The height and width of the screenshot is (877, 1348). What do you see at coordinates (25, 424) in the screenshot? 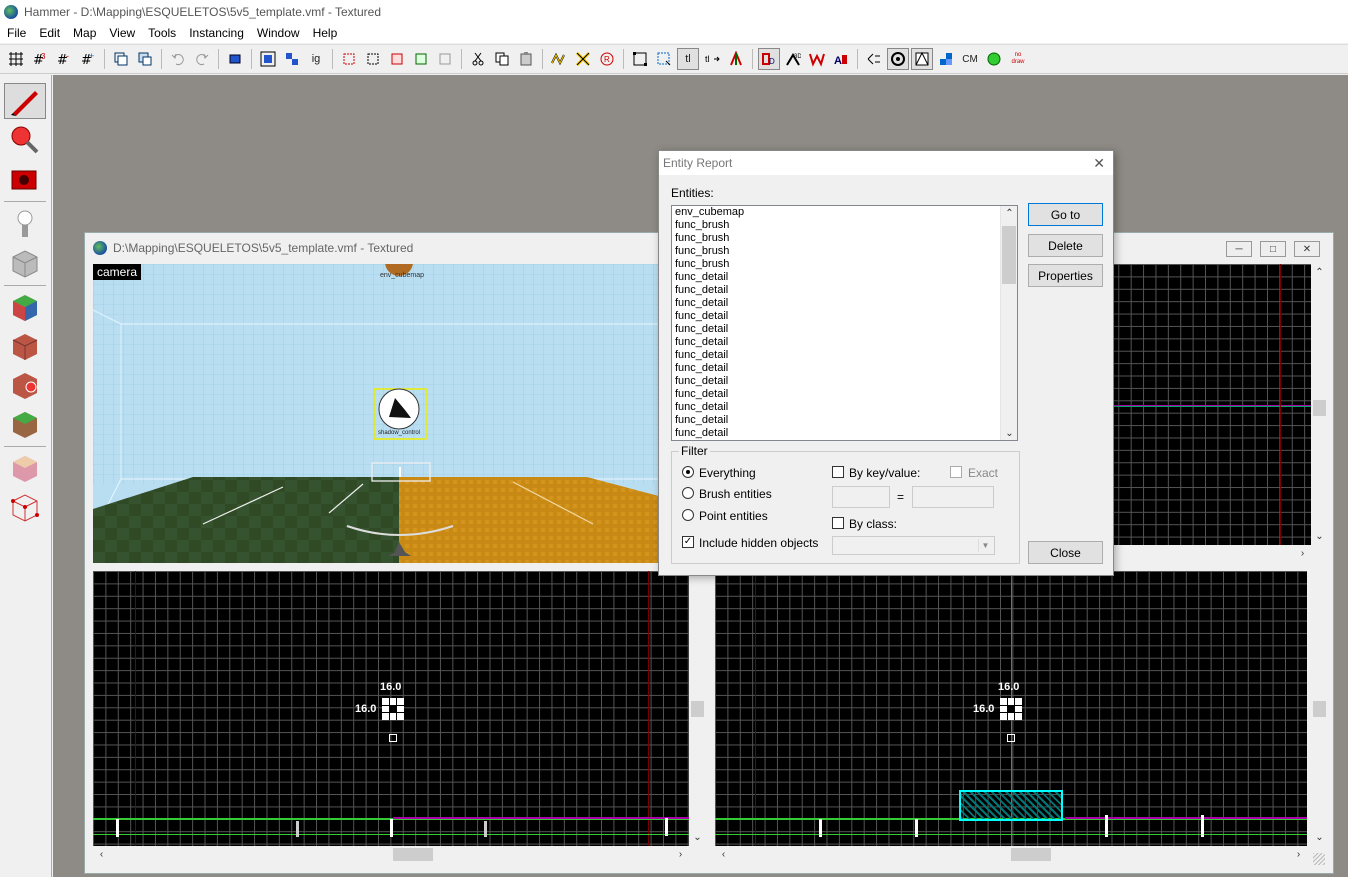
I see `overlay-tool-icon` at bounding box center [25, 424].